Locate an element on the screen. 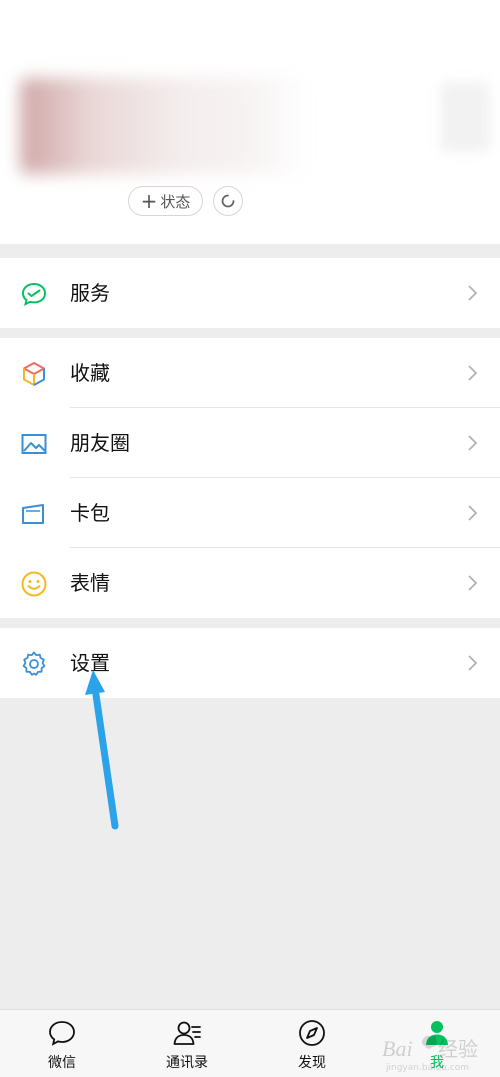  menu-label-moments: 朋友圈 is located at coordinates (100, 443).